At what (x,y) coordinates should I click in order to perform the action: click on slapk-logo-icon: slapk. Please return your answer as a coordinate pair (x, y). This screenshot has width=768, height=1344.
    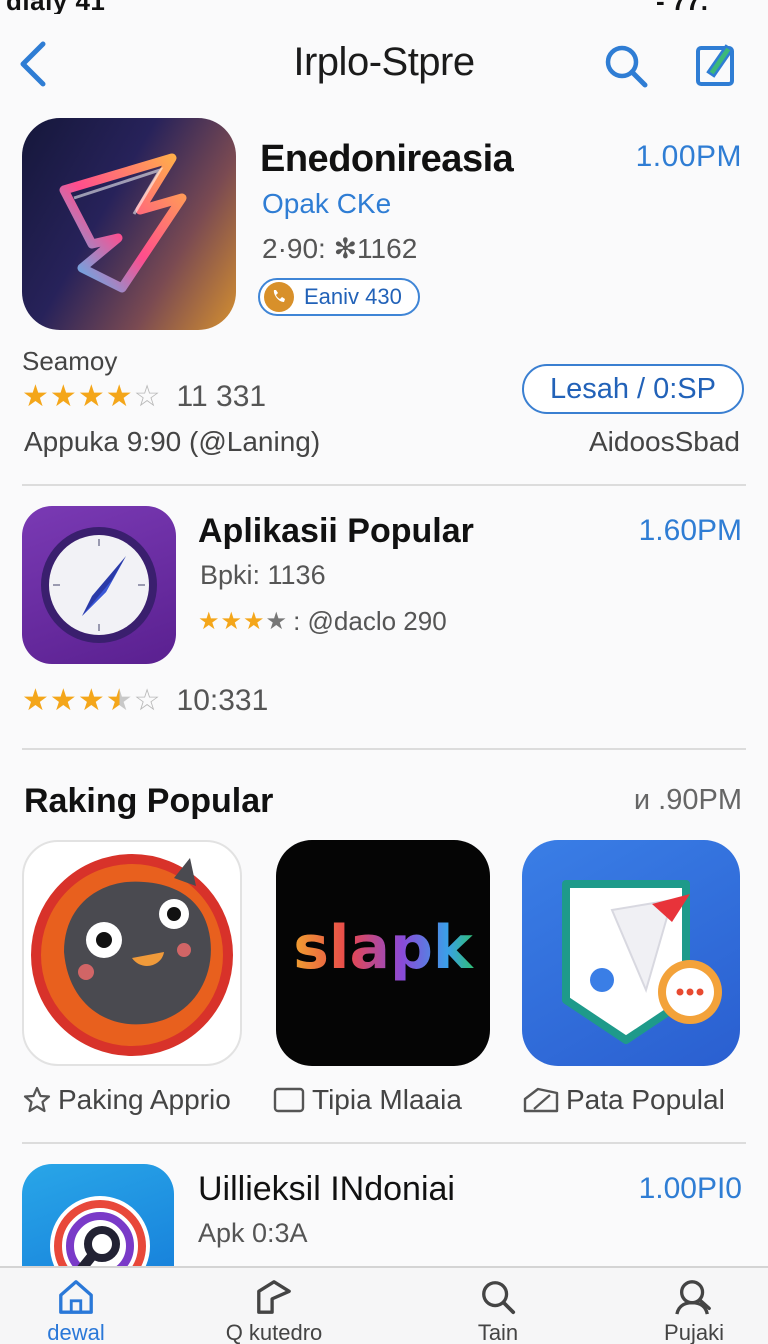
    Looking at the image, I should click on (384, 948).